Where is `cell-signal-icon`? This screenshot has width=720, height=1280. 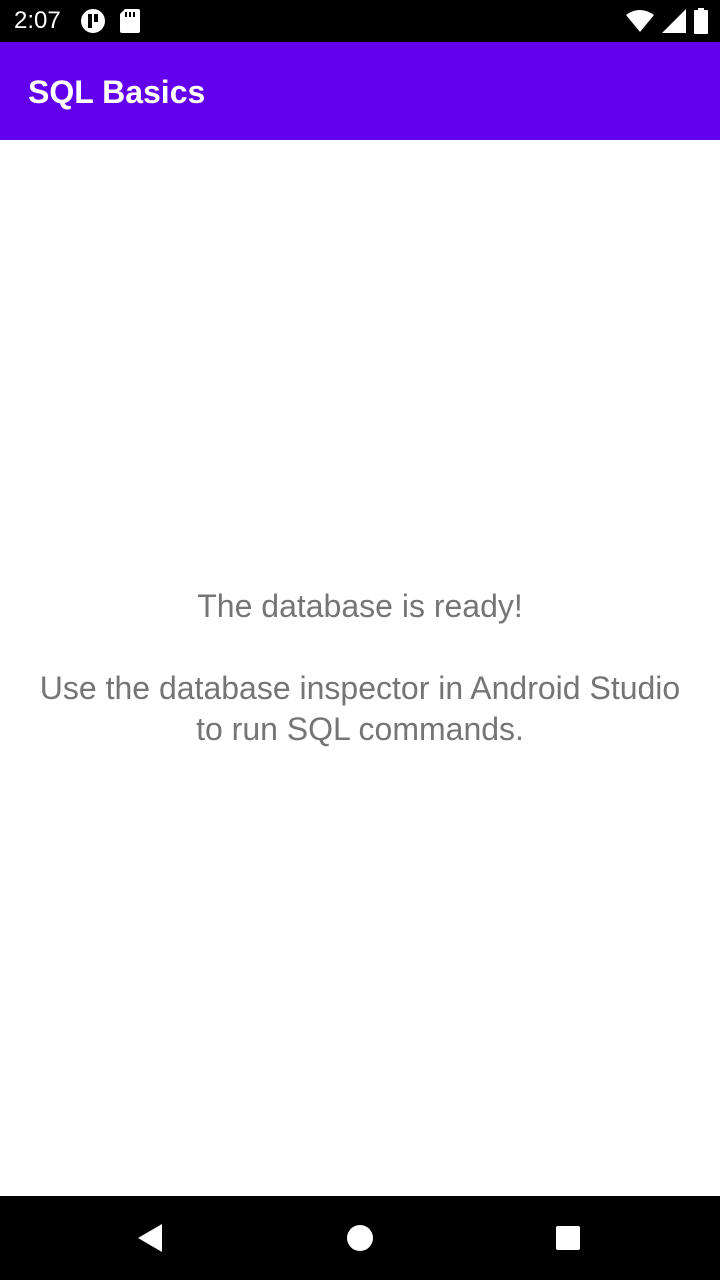 cell-signal-icon is located at coordinates (674, 21).